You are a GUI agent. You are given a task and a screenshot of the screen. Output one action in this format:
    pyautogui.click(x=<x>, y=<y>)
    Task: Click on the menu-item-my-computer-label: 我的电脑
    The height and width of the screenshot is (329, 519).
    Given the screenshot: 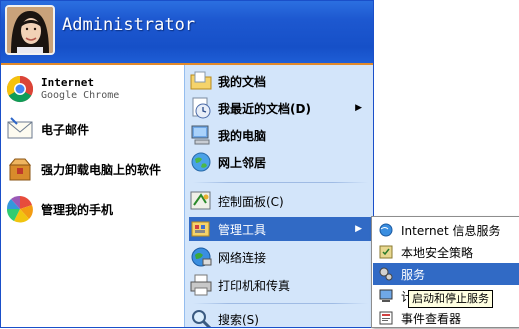 What is the action you would take?
    pyautogui.click(x=242, y=135)
    